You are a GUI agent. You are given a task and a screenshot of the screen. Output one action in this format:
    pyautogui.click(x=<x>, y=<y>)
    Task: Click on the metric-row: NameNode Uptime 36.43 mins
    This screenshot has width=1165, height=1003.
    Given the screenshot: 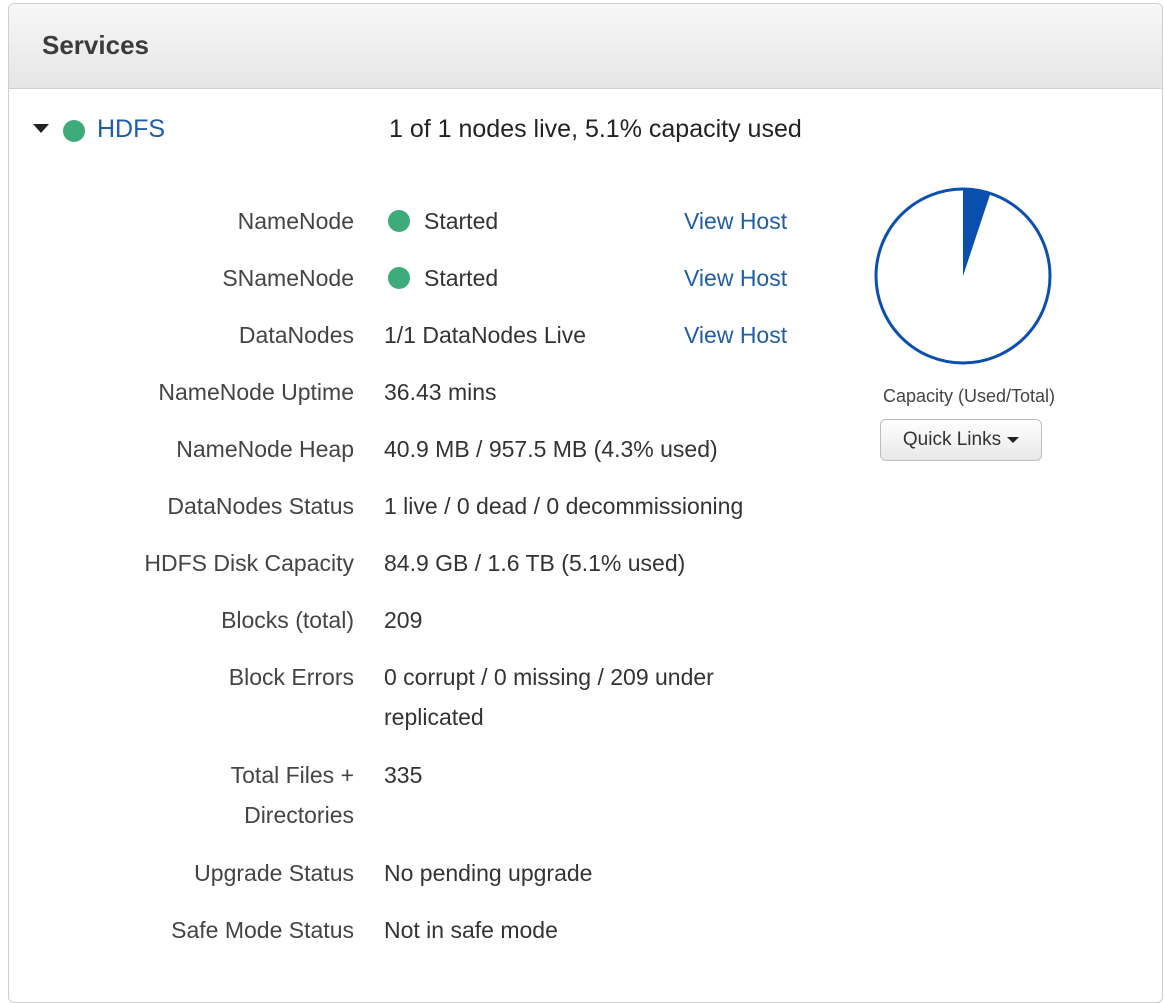 What is the action you would take?
    pyautogui.click(x=419, y=392)
    